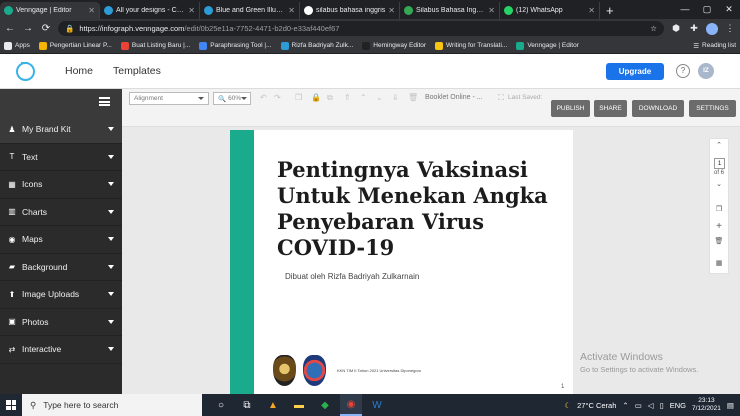 The image size is (740, 416). Describe the element at coordinates (570, 108) in the screenshot. I see `publish-button: PUBLISH` at that location.